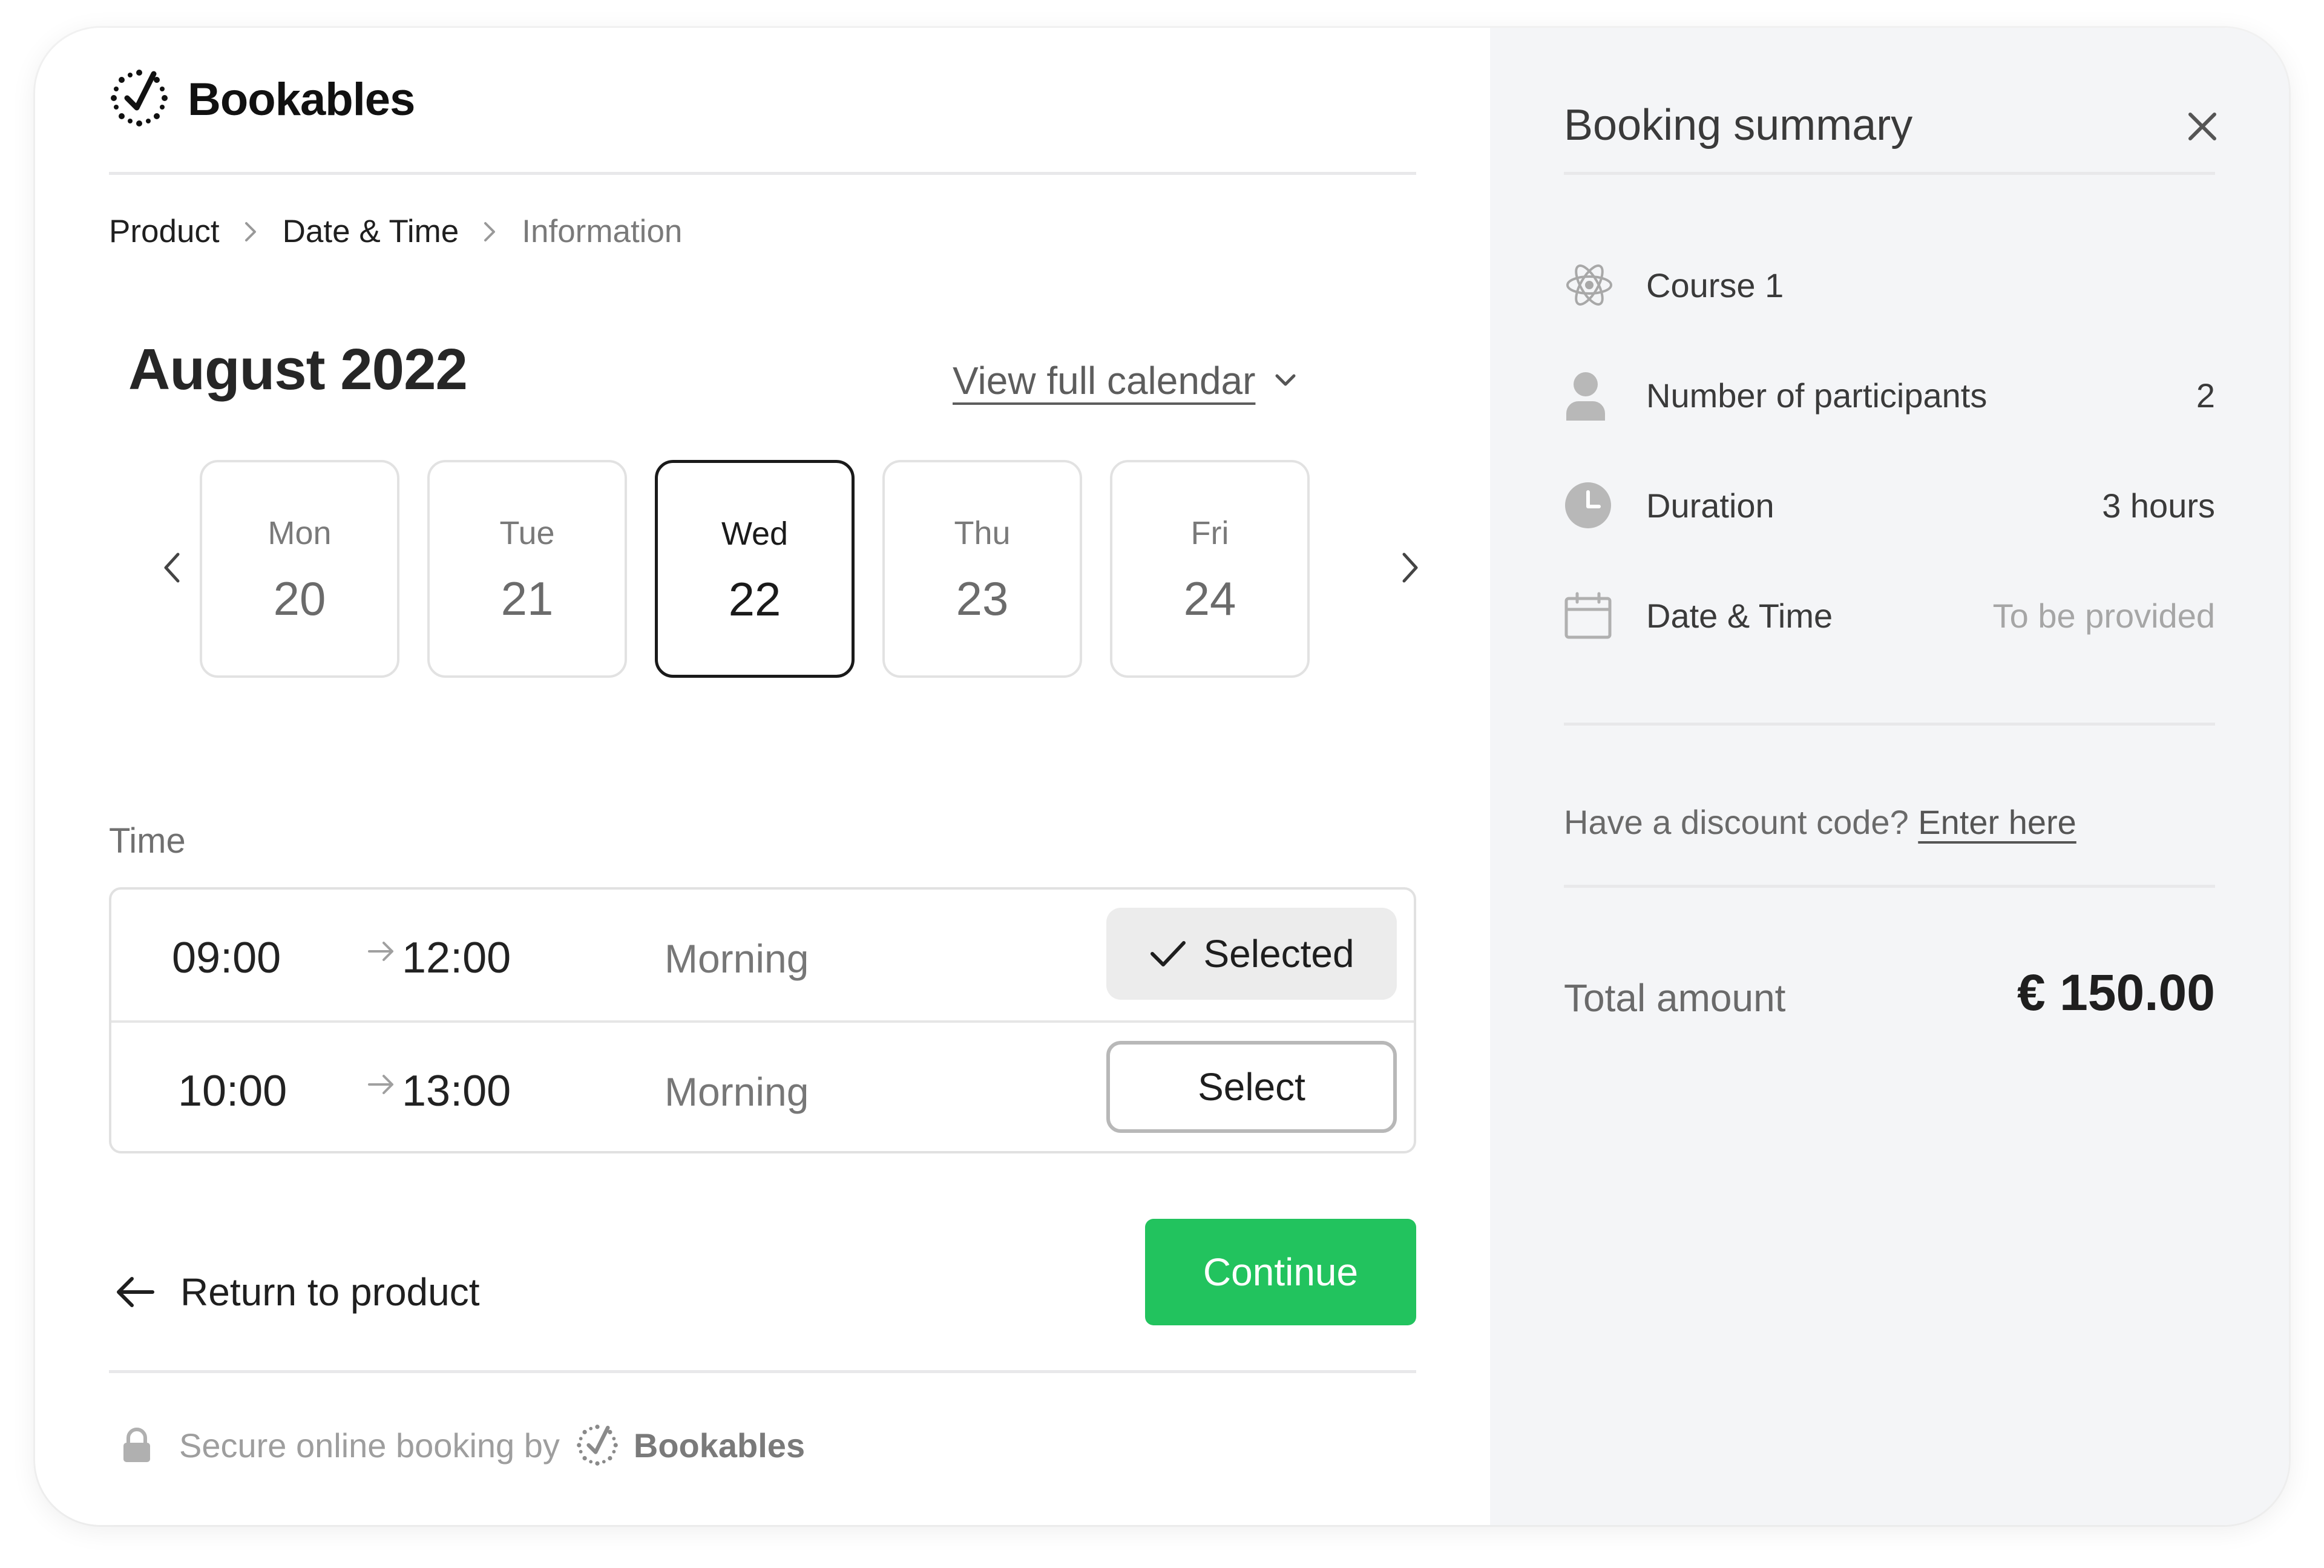 The image size is (2324, 1568). What do you see at coordinates (1210, 569) in the screenshot?
I see `day-card-fri: Fri 24` at bounding box center [1210, 569].